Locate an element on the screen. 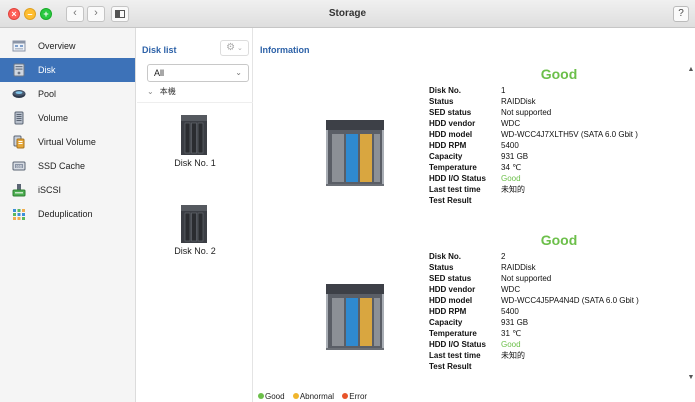 The width and height of the screenshot is (695, 402). abnormal-dot-icon is located at coordinates (295, 396).